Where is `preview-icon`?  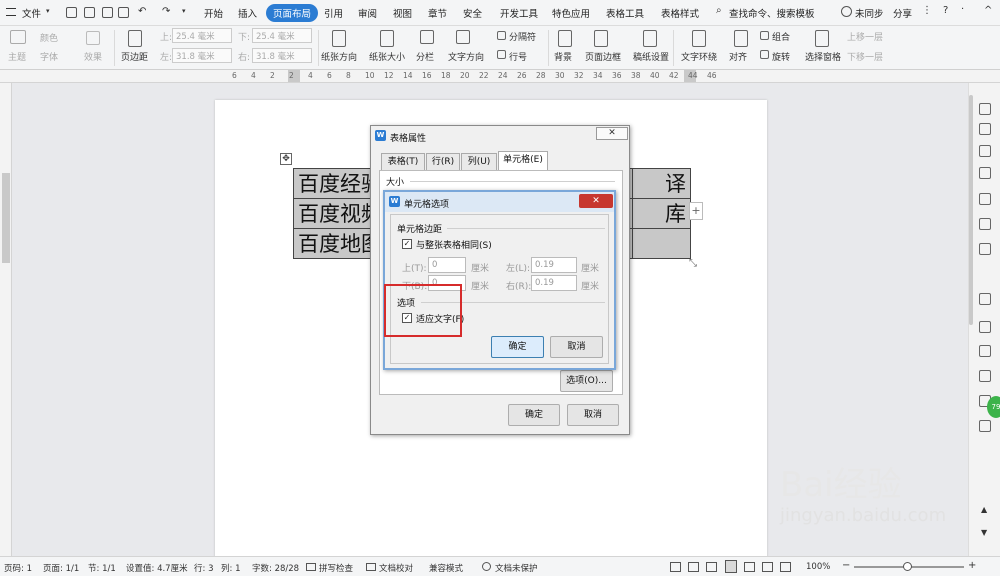
preview-icon is located at coordinates (123, 12).